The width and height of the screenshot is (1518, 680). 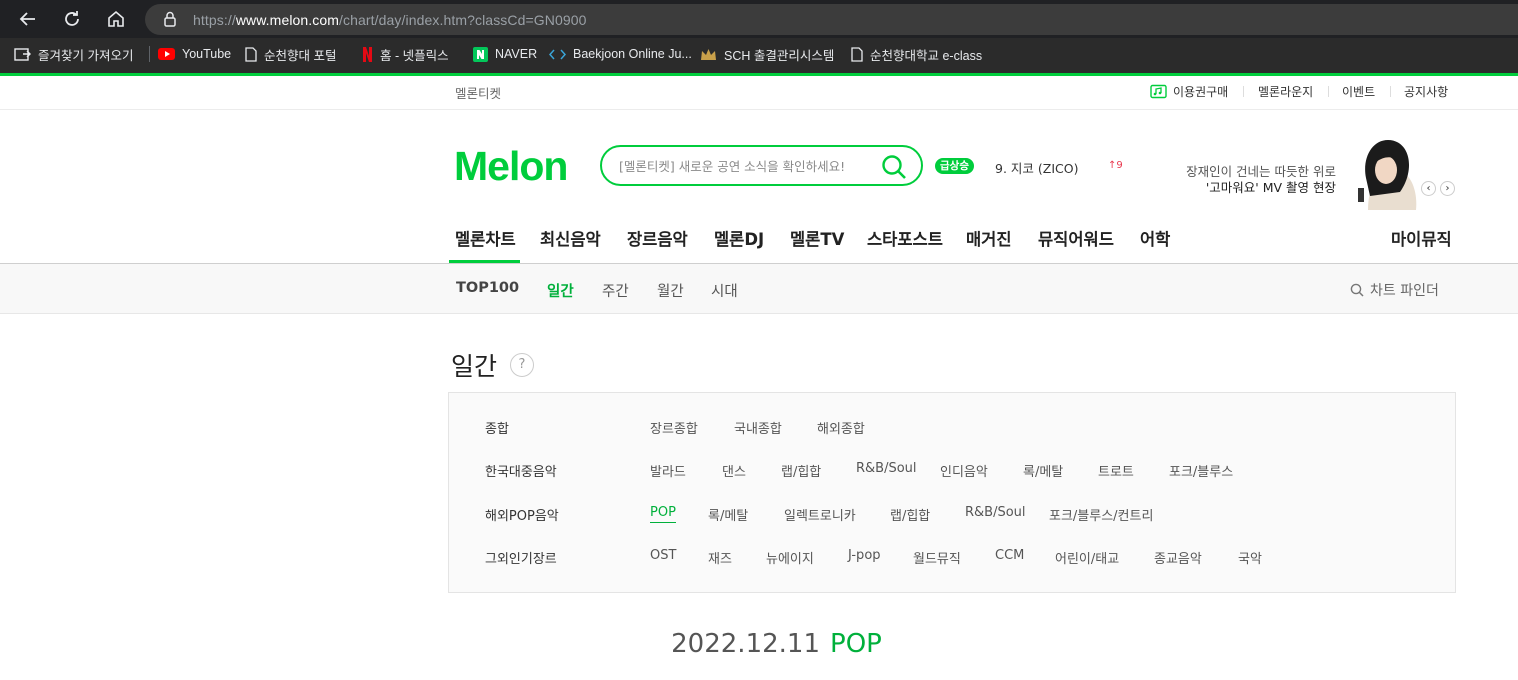 I want to click on netflix-icon, so click(x=367, y=54).